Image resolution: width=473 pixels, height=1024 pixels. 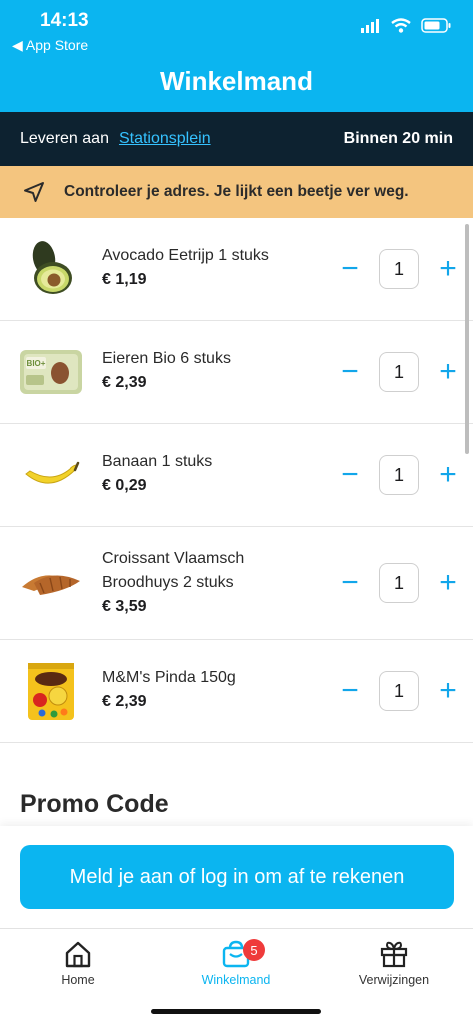 What do you see at coordinates (64, 138) in the screenshot?
I see `delivery-label: Leveren aan` at bounding box center [64, 138].